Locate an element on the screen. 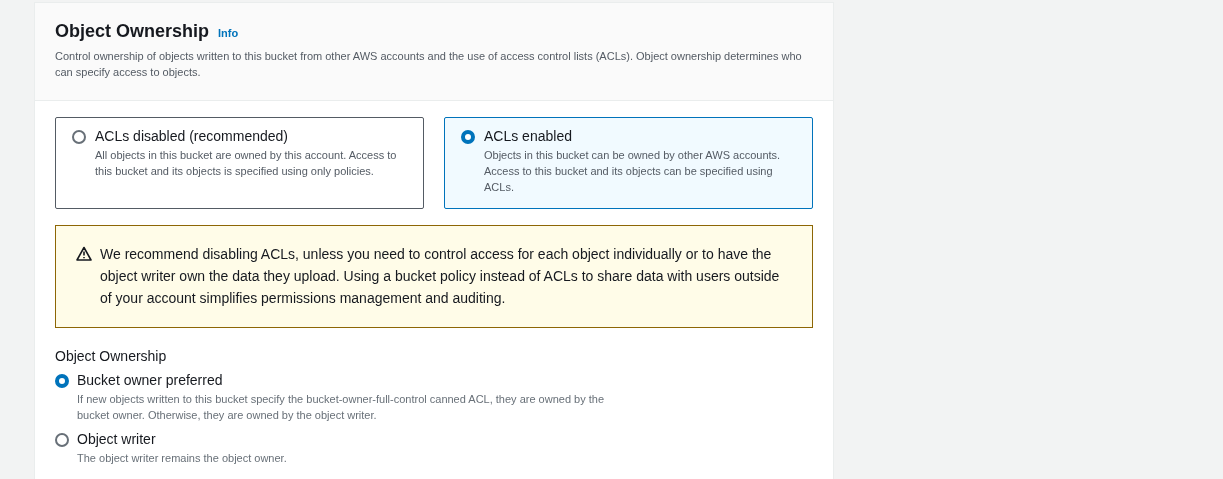 This screenshot has width=1223, height=479. option-tile: ACLs disabled (recommended) All objects in this bucket are owned by this account. Access to this bucket and its objects is specified using only policies. is located at coordinates (239, 163).